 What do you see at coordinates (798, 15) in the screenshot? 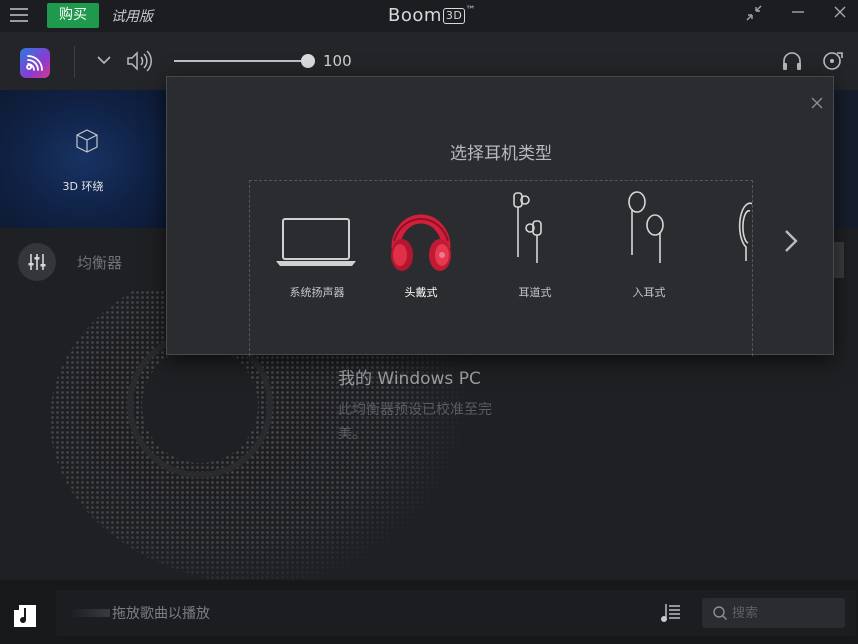
I see `minimize-button` at bounding box center [798, 15].